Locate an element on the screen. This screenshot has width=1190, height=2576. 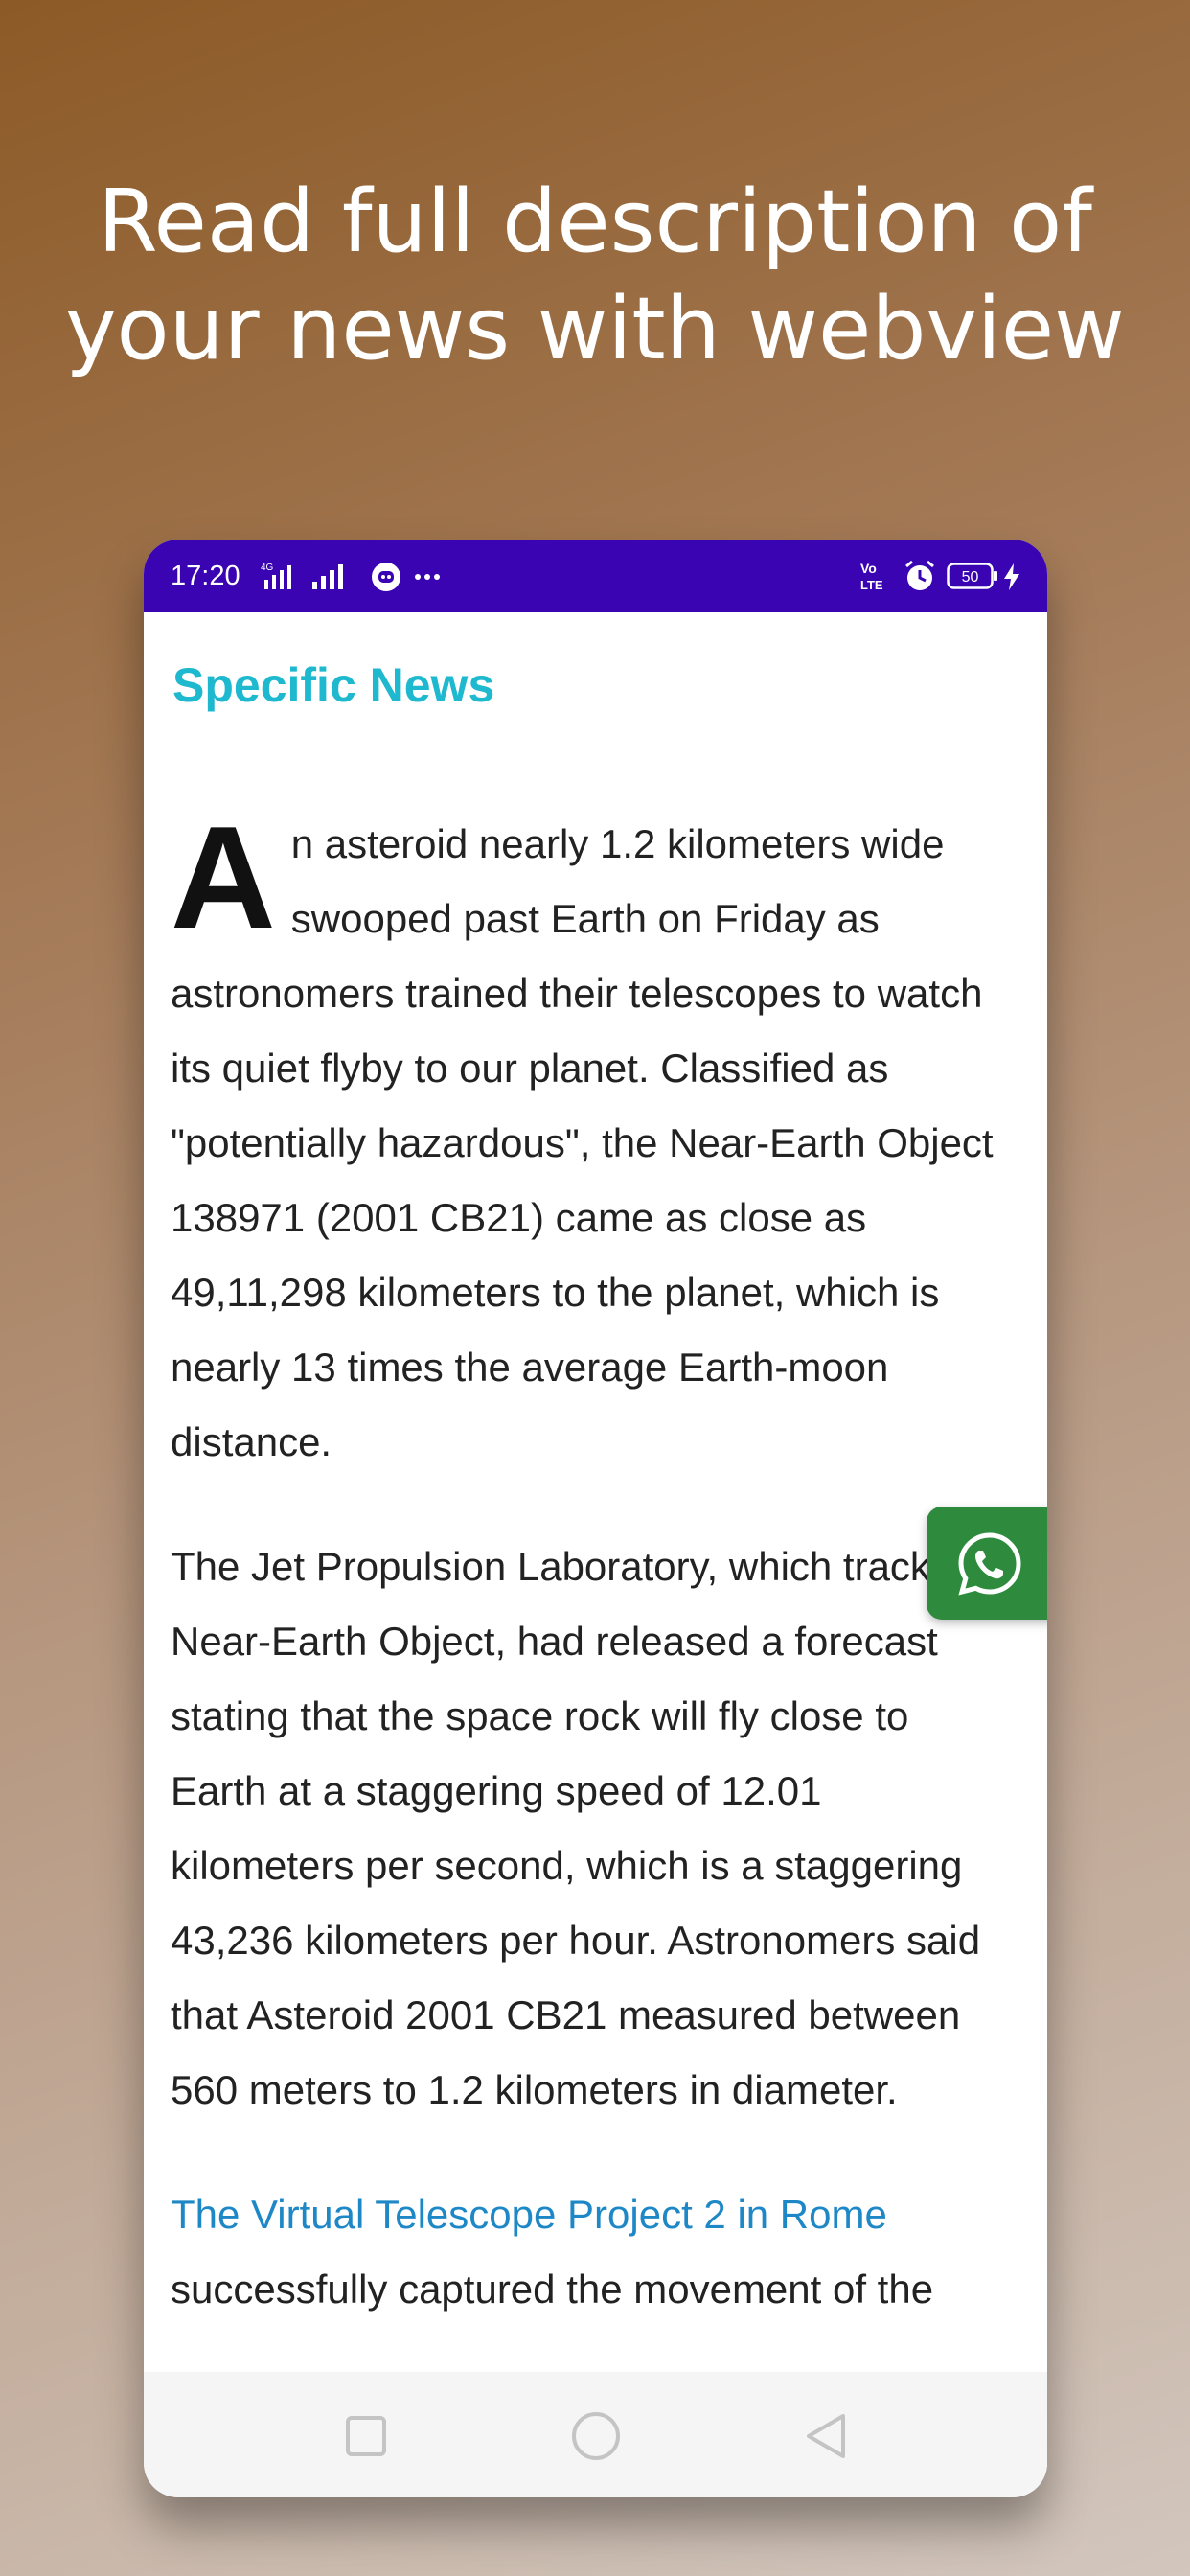
status-bar: 17:20 4G Vo LTE 50 is located at coordinates (595, 576).